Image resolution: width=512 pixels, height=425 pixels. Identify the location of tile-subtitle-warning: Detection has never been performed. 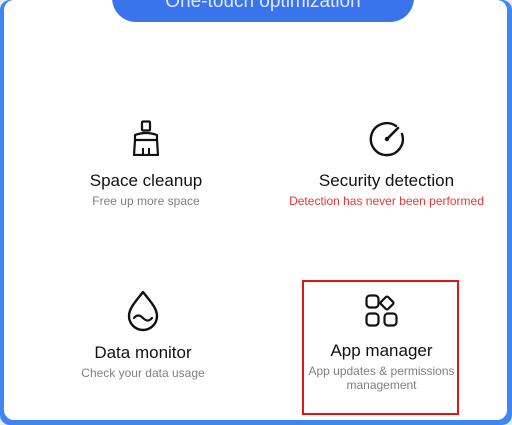
(386, 201).